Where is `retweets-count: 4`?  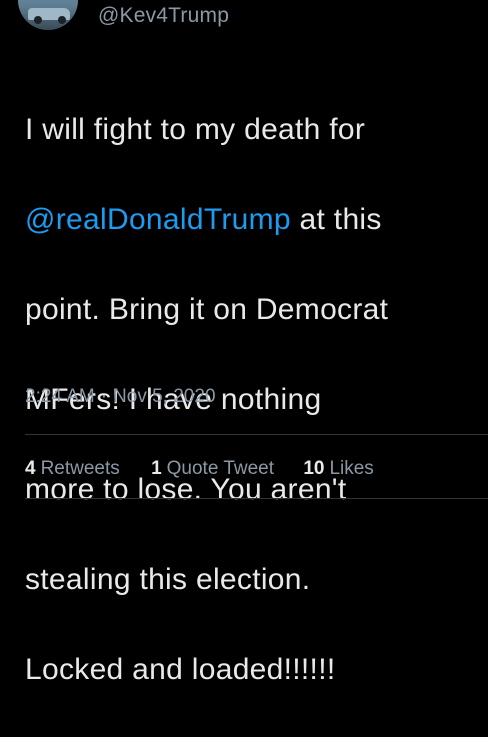
retweets-count: 4 is located at coordinates (30, 468).